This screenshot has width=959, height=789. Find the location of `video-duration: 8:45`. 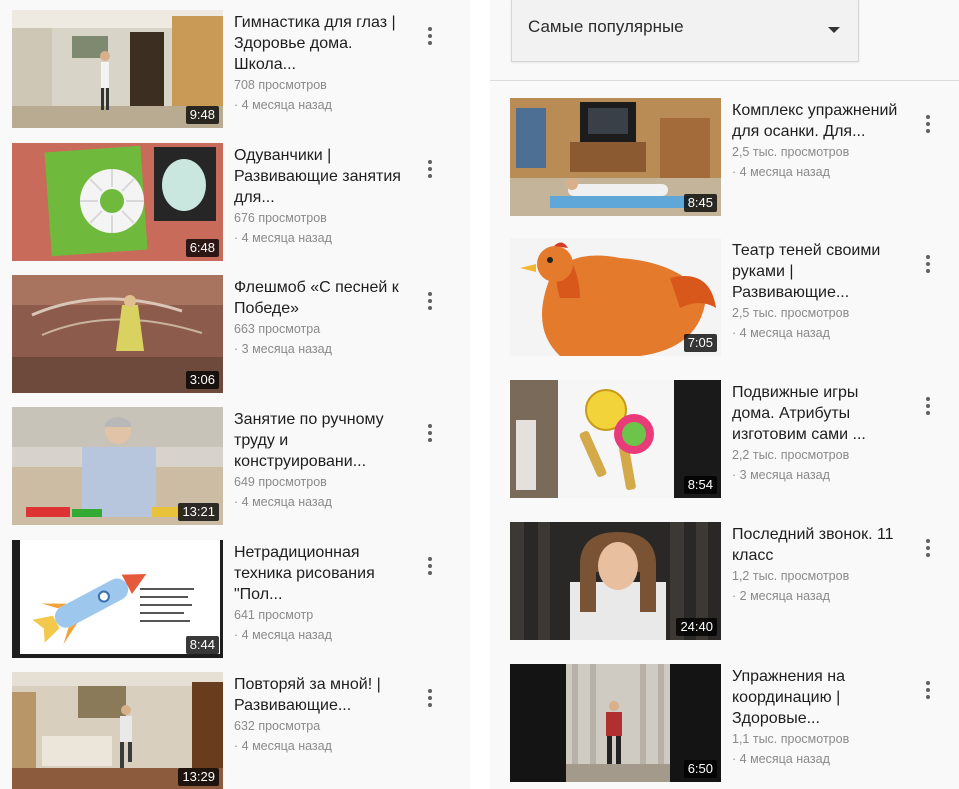

video-duration: 8:45 is located at coordinates (700, 203).